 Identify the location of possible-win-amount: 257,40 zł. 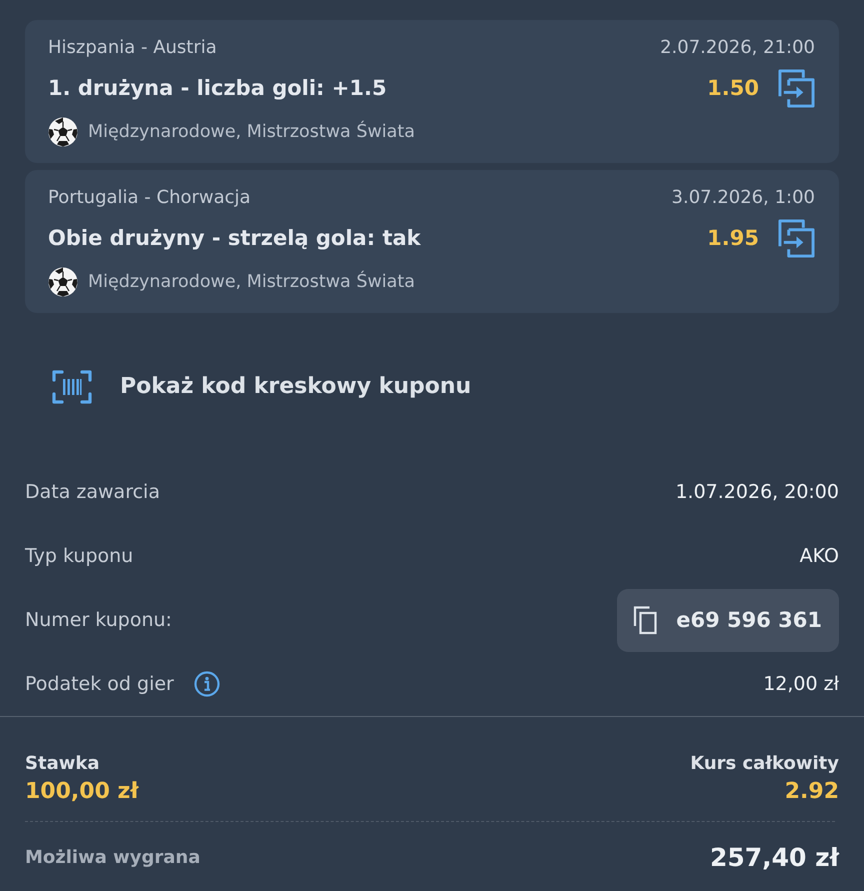
(774, 857).